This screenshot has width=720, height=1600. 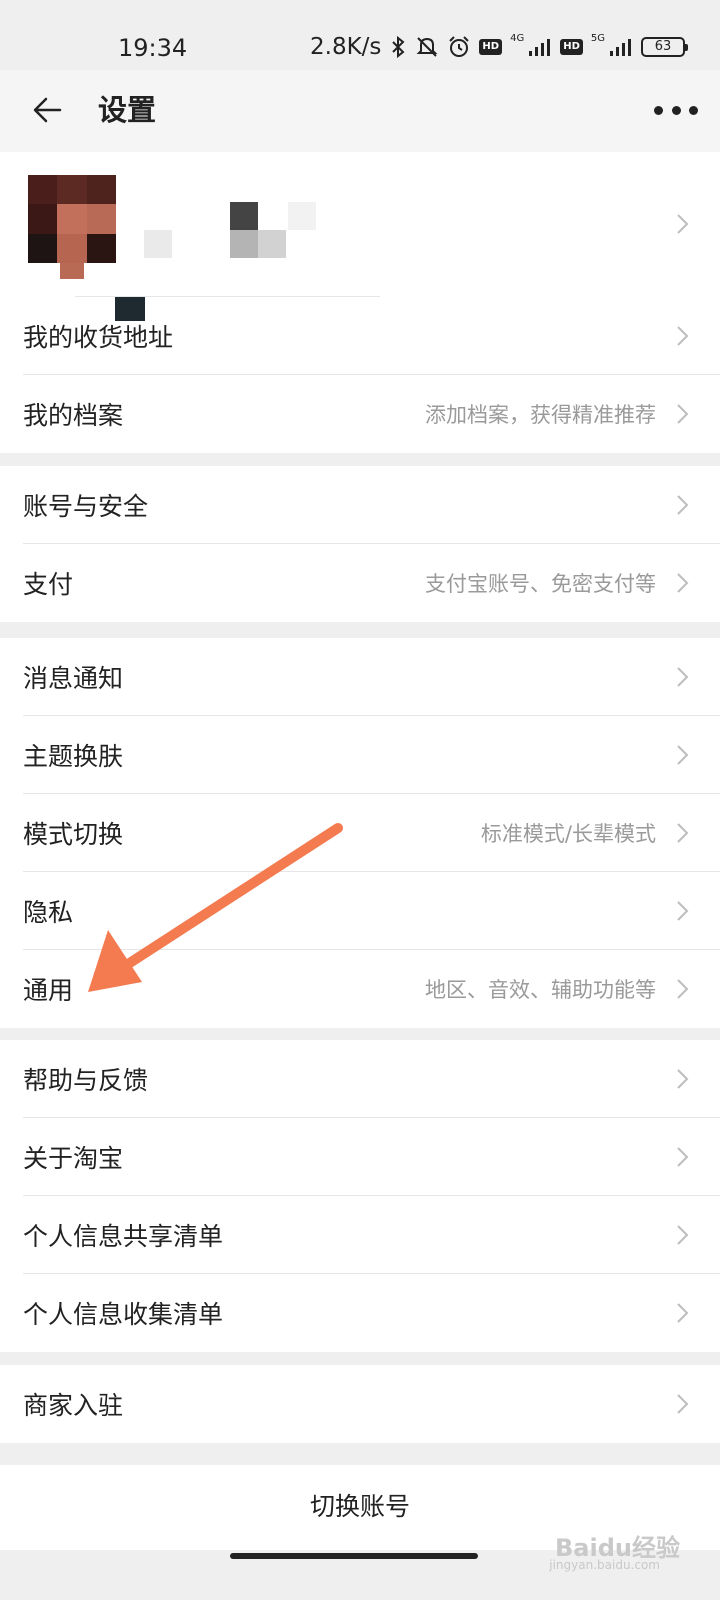 I want to click on redaction-blur, so click(x=130, y=309).